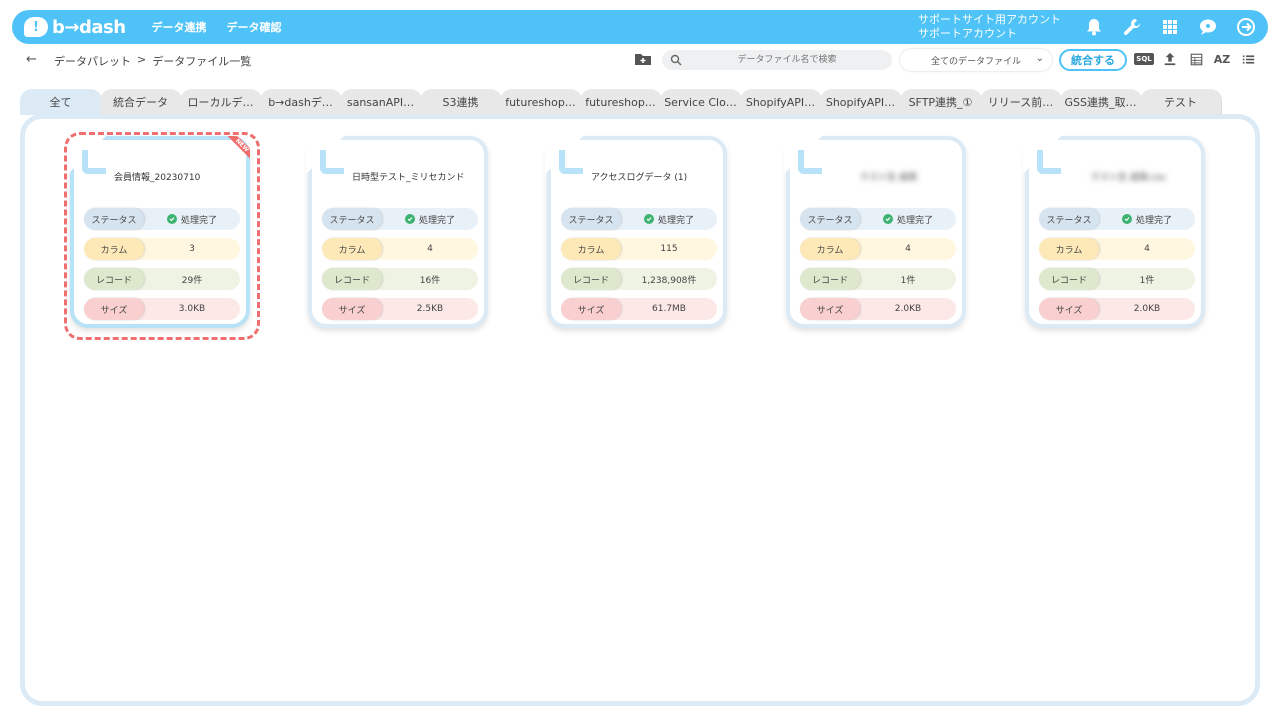 The width and height of the screenshot is (1280, 720). I want to click on account-user-name: サポートアカウント, so click(967, 33).